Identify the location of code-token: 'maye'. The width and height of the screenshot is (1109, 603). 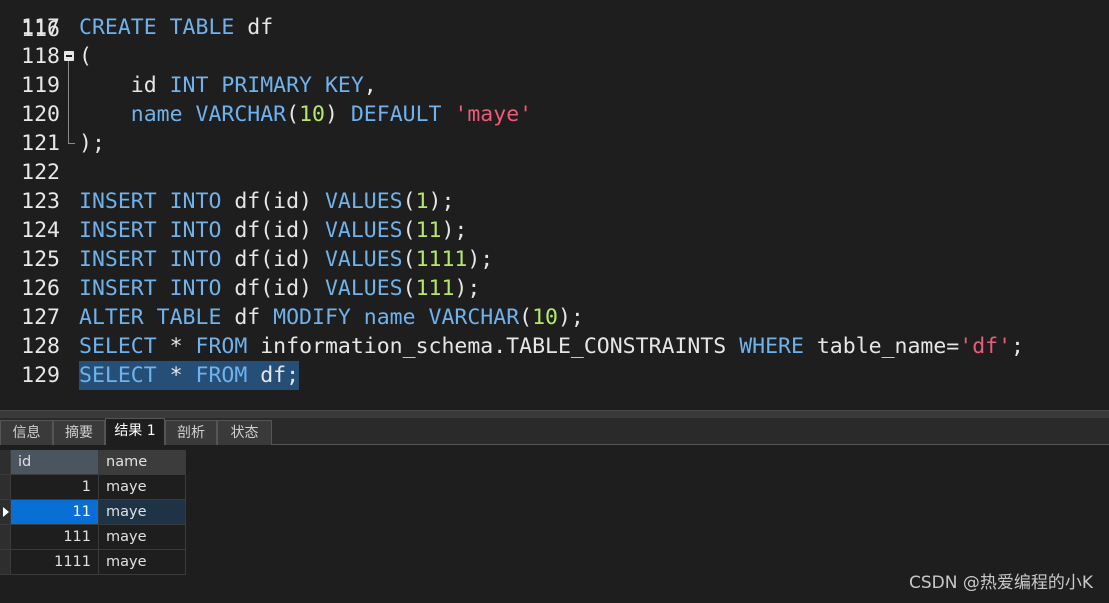
(493, 114).